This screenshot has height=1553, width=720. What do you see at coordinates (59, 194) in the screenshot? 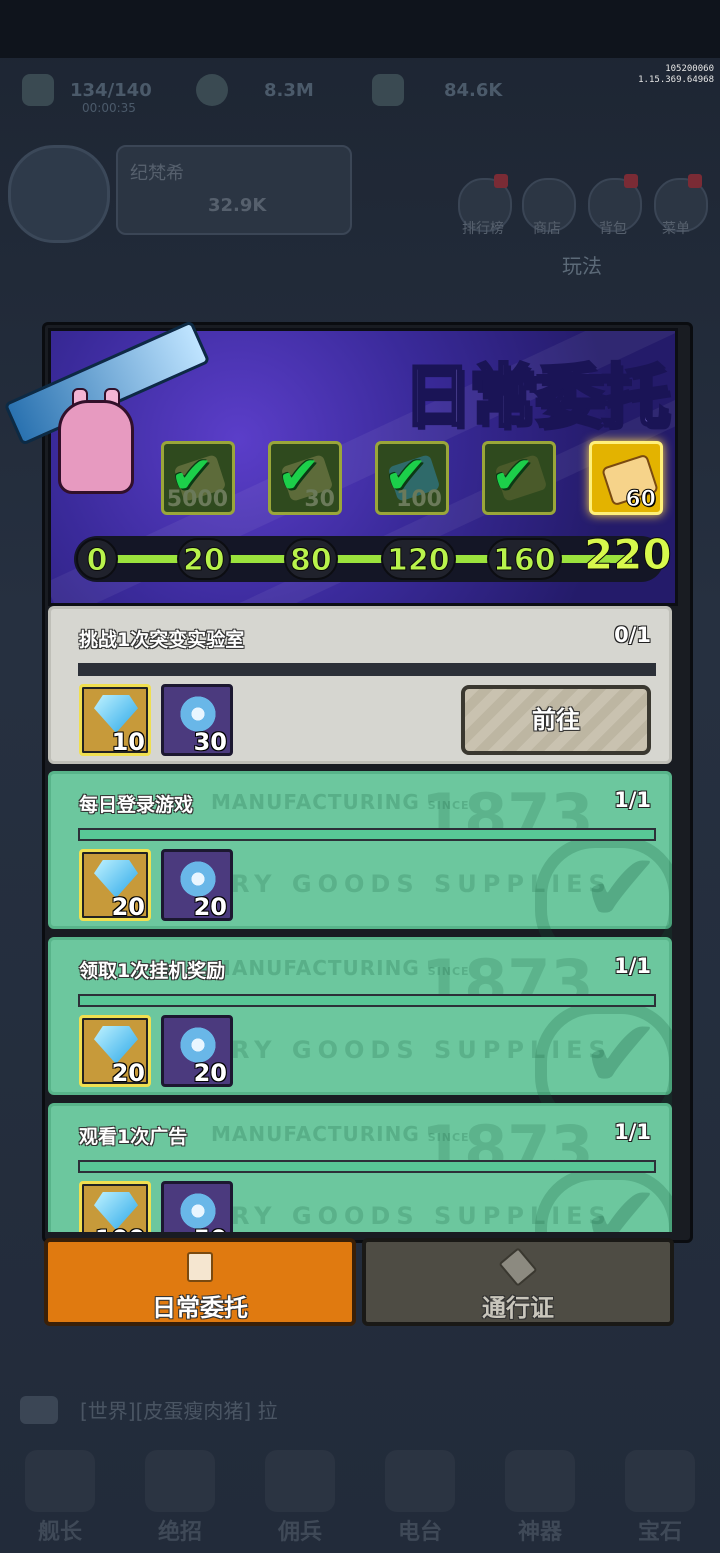
I see `avatar` at bounding box center [59, 194].